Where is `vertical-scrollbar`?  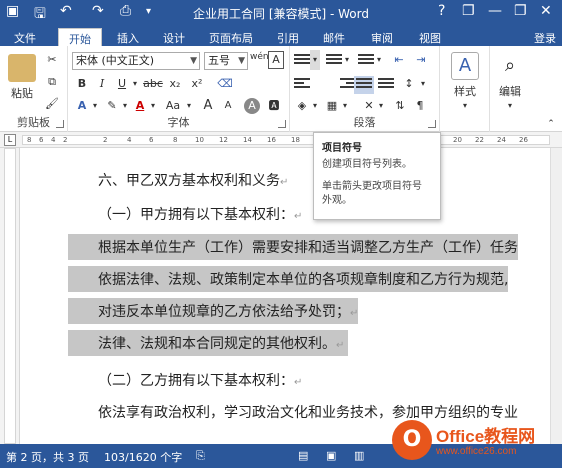
vertical-scrollbar is located at coordinates (556, 296).